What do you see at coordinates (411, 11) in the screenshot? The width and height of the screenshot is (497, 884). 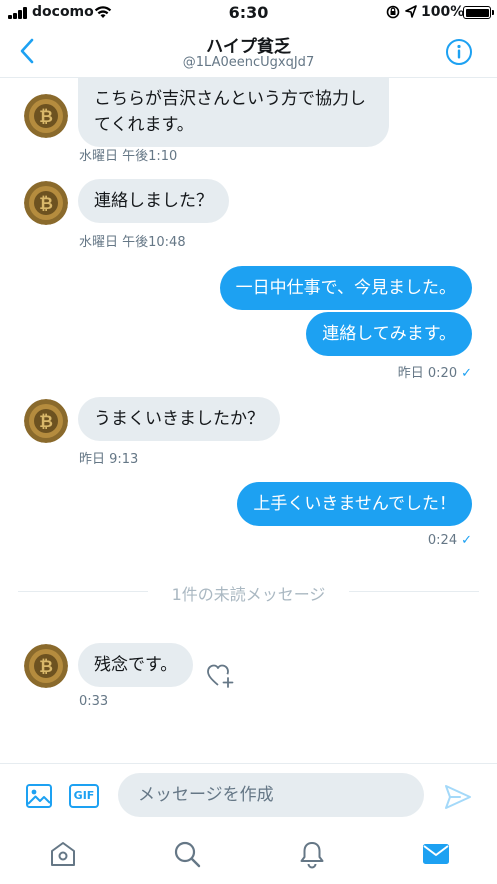 I see `location-icon` at bounding box center [411, 11].